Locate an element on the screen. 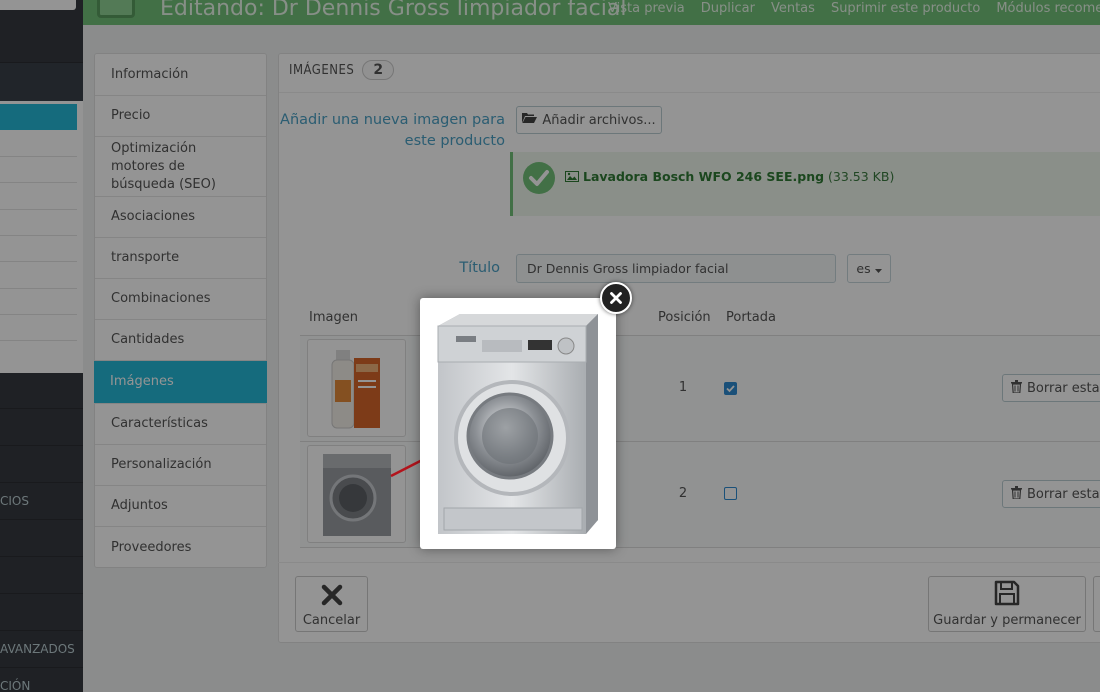 Image resolution: width=1100 pixels, height=692 pixels. close-icon is located at coordinates (616, 298).